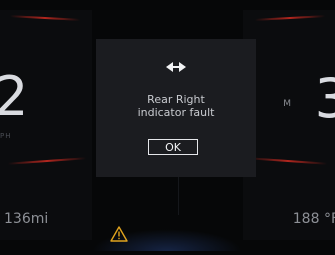  What do you see at coordinates (287, 104) in the screenshot?
I see `right-gauge-unit: M` at bounding box center [287, 104].